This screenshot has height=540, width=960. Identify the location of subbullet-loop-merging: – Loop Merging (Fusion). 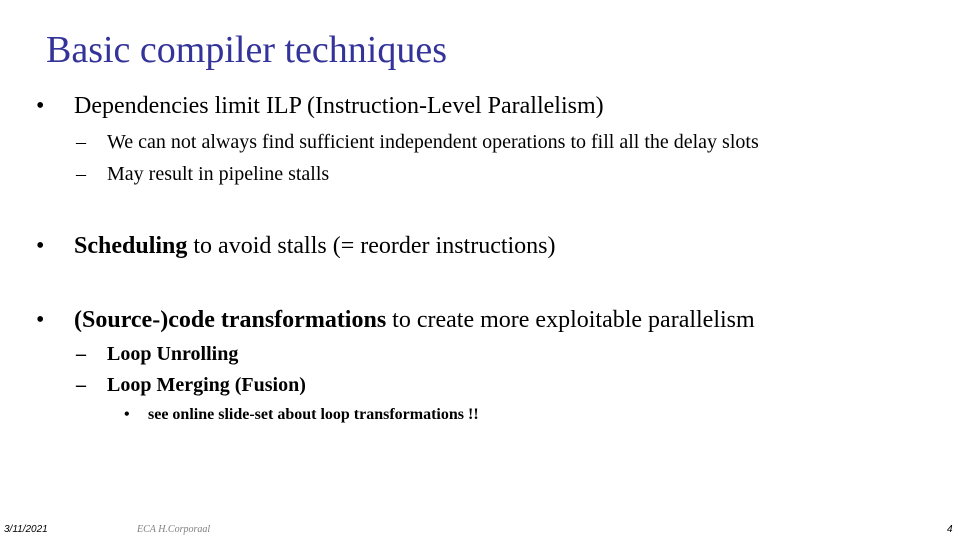
(191, 385).